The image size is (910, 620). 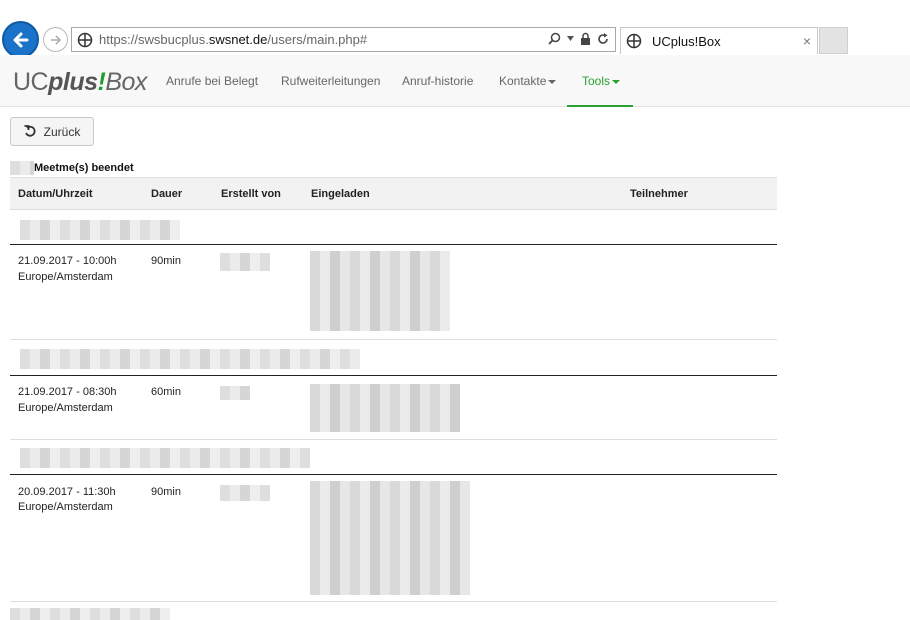 What do you see at coordinates (600, 106) in the screenshot?
I see `active-menu-indicator` at bounding box center [600, 106].